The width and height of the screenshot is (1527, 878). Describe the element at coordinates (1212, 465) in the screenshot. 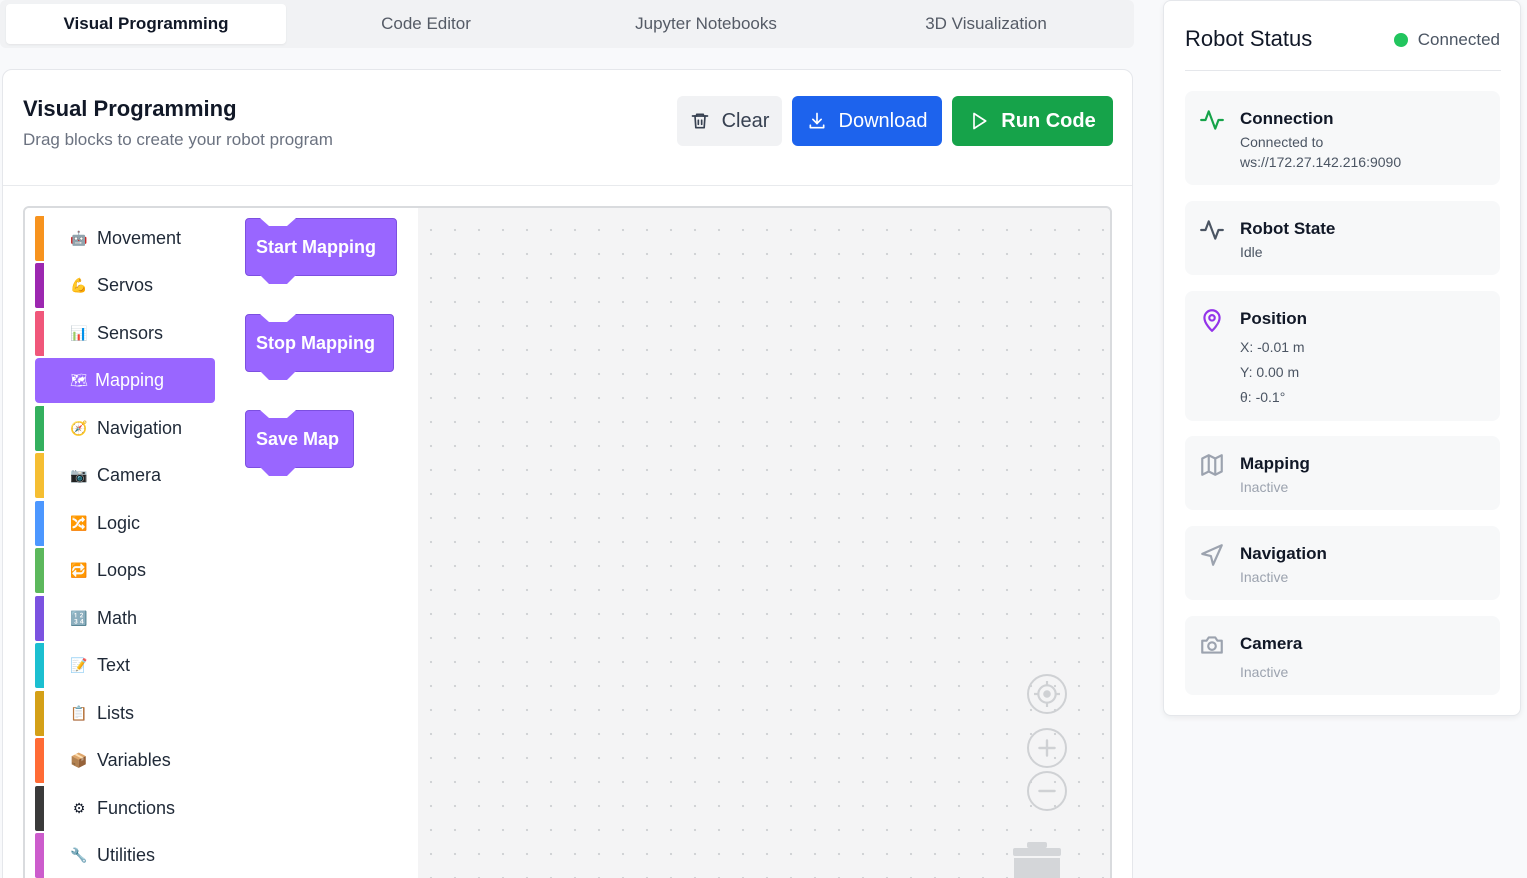

I see `map-icon` at that location.